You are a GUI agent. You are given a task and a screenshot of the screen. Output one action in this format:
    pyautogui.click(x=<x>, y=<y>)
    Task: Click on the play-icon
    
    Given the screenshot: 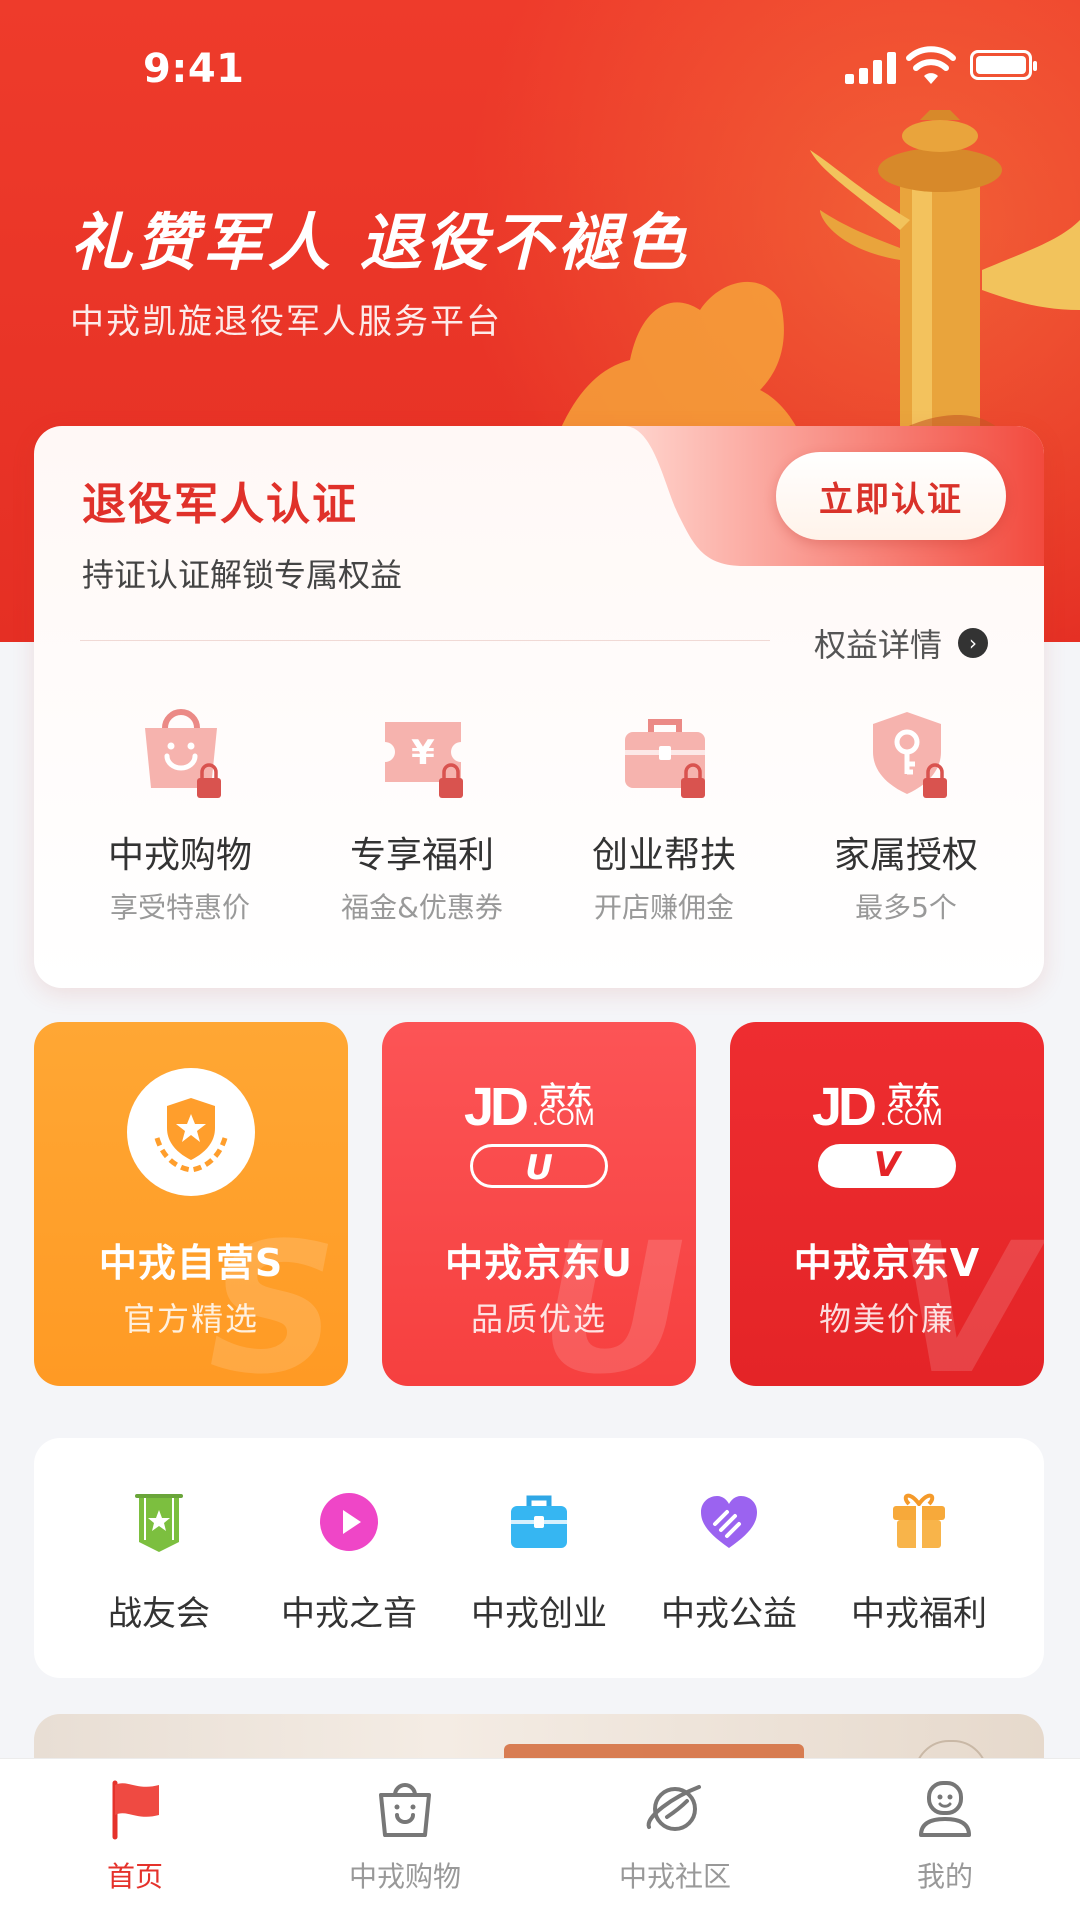 What is the action you would take?
    pyautogui.click(x=349, y=1522)
    